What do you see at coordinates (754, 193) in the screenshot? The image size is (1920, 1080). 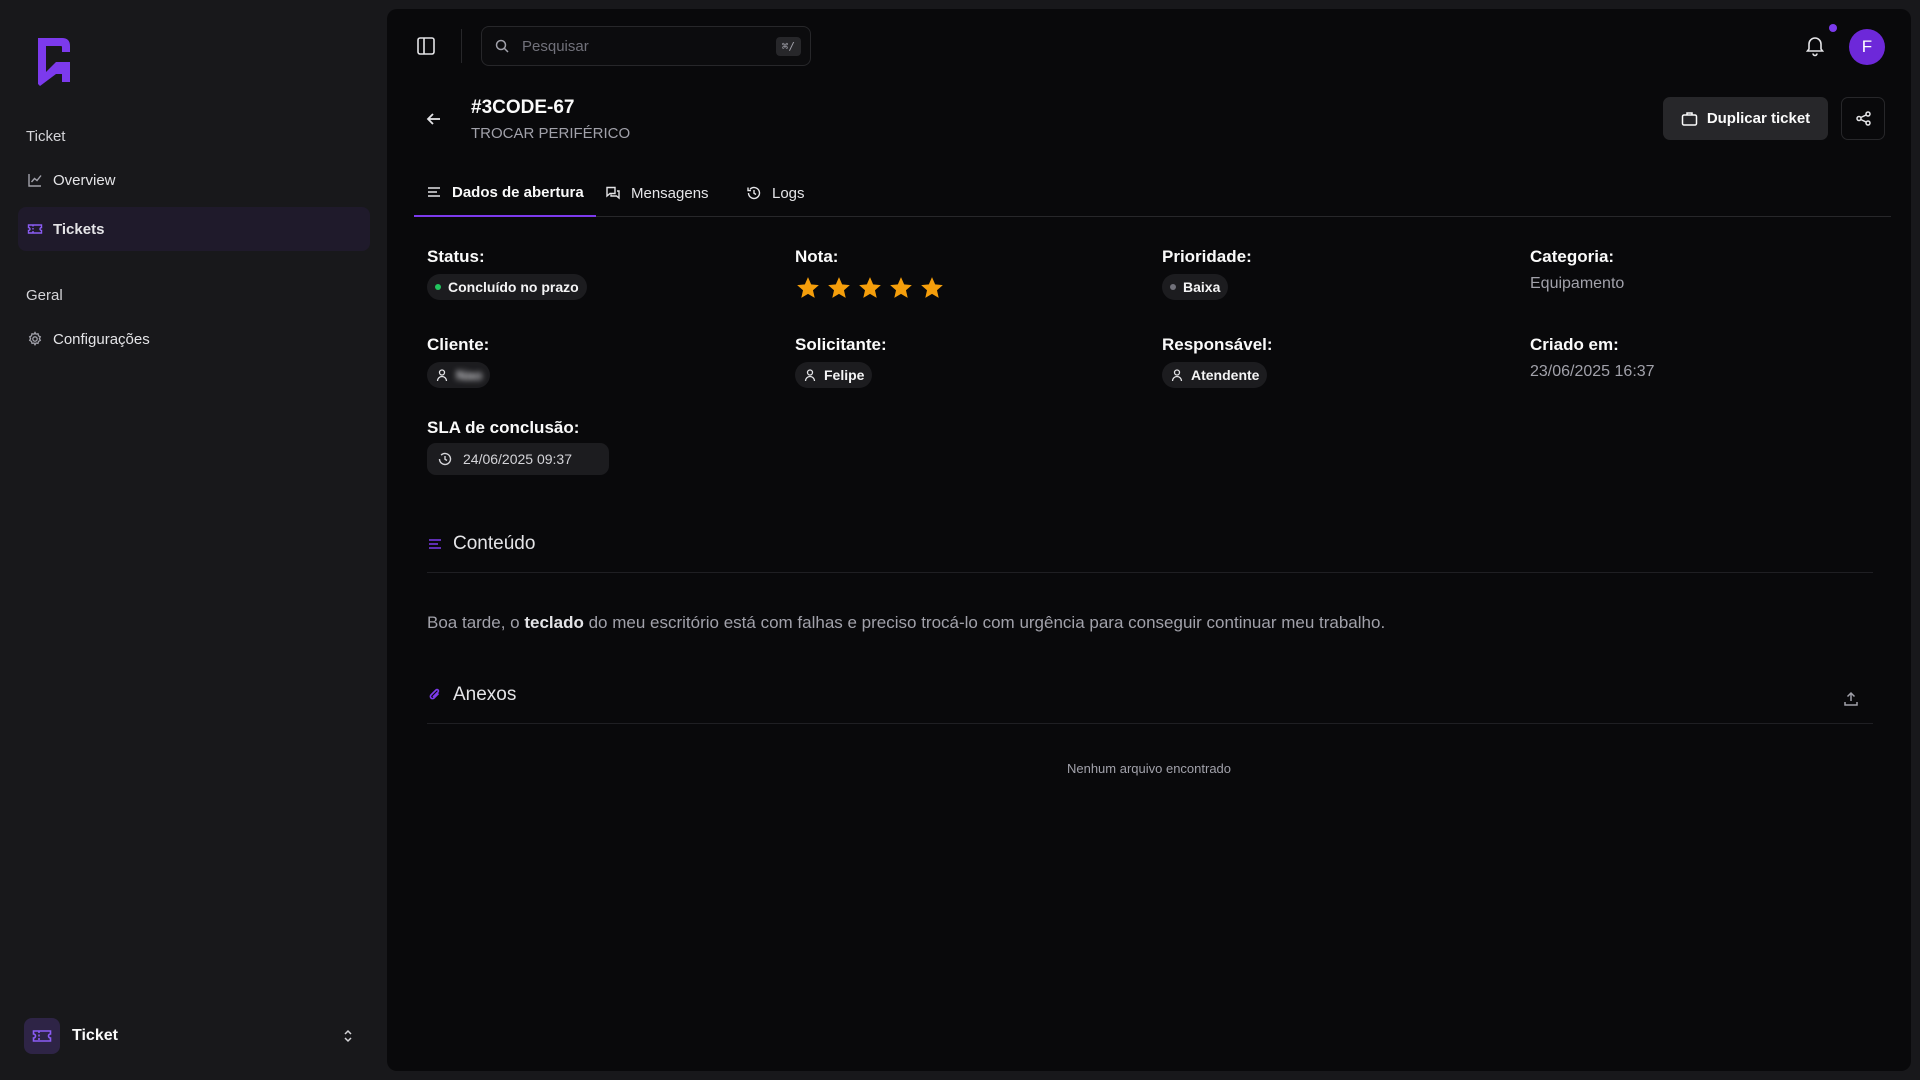 I see `history-icon` at bounding box center [754, 193].